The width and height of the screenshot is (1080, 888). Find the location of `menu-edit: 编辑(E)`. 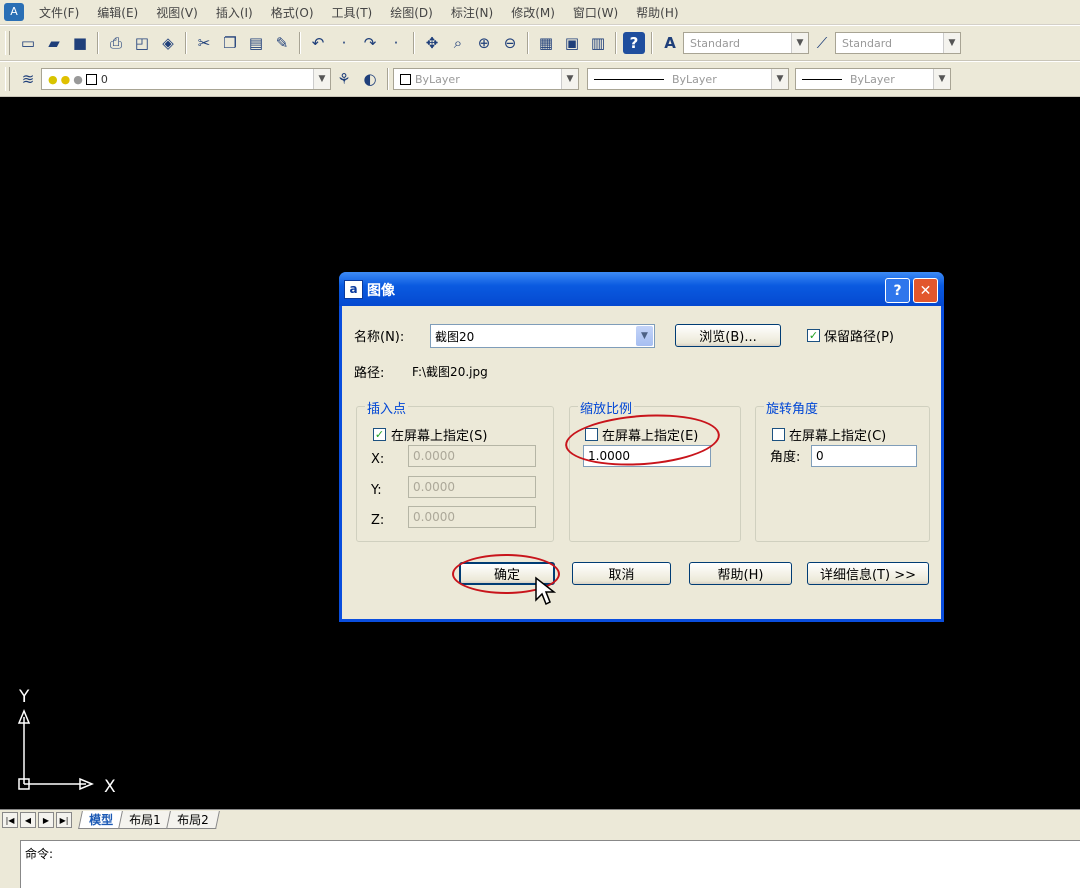

menu-edit: 编辑(E) is located at coordinates (117, 12).